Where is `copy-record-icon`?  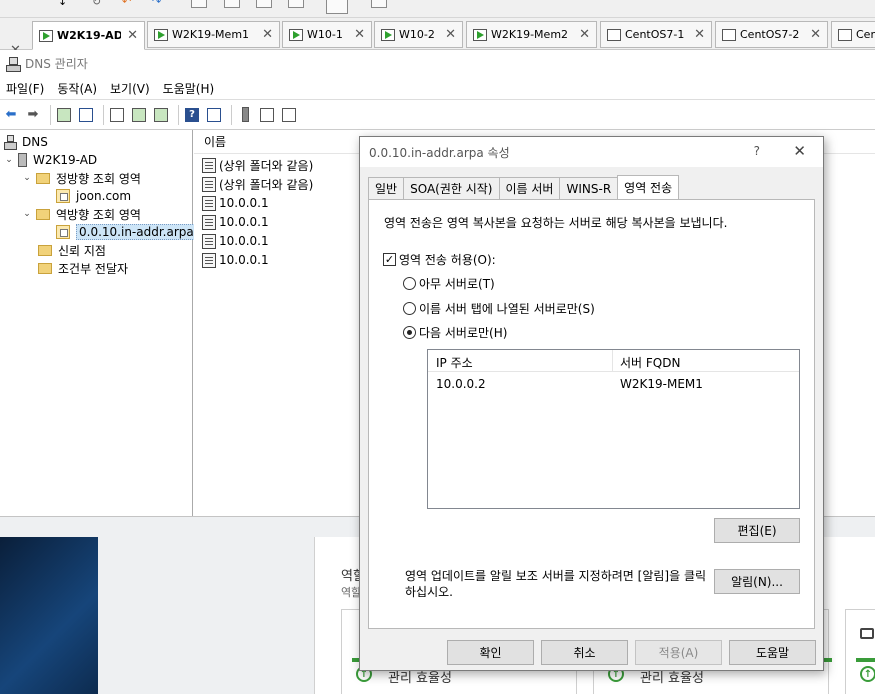 copy-record-icon is located at coordinates (289, 115).